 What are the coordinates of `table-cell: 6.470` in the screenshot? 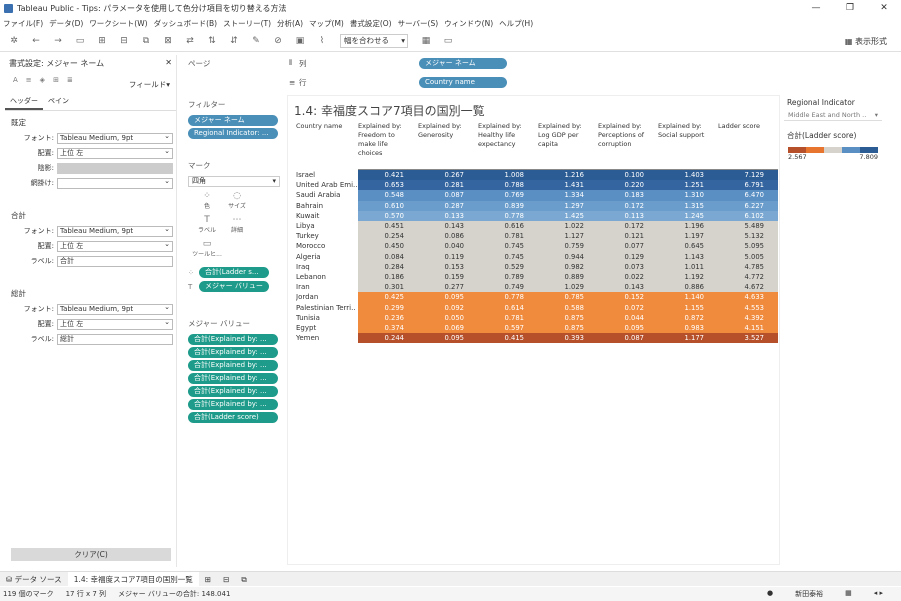 It's located at (748, 195).